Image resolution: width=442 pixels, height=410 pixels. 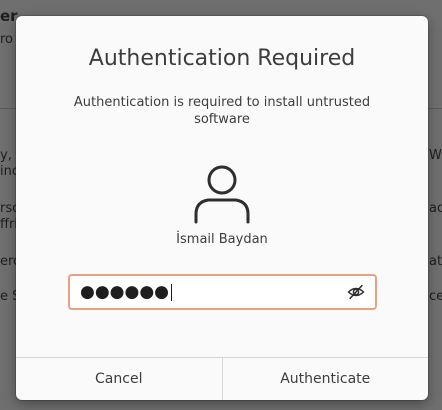 I want to click on password-value: ●●●●●●, so click(x=126, y=292).